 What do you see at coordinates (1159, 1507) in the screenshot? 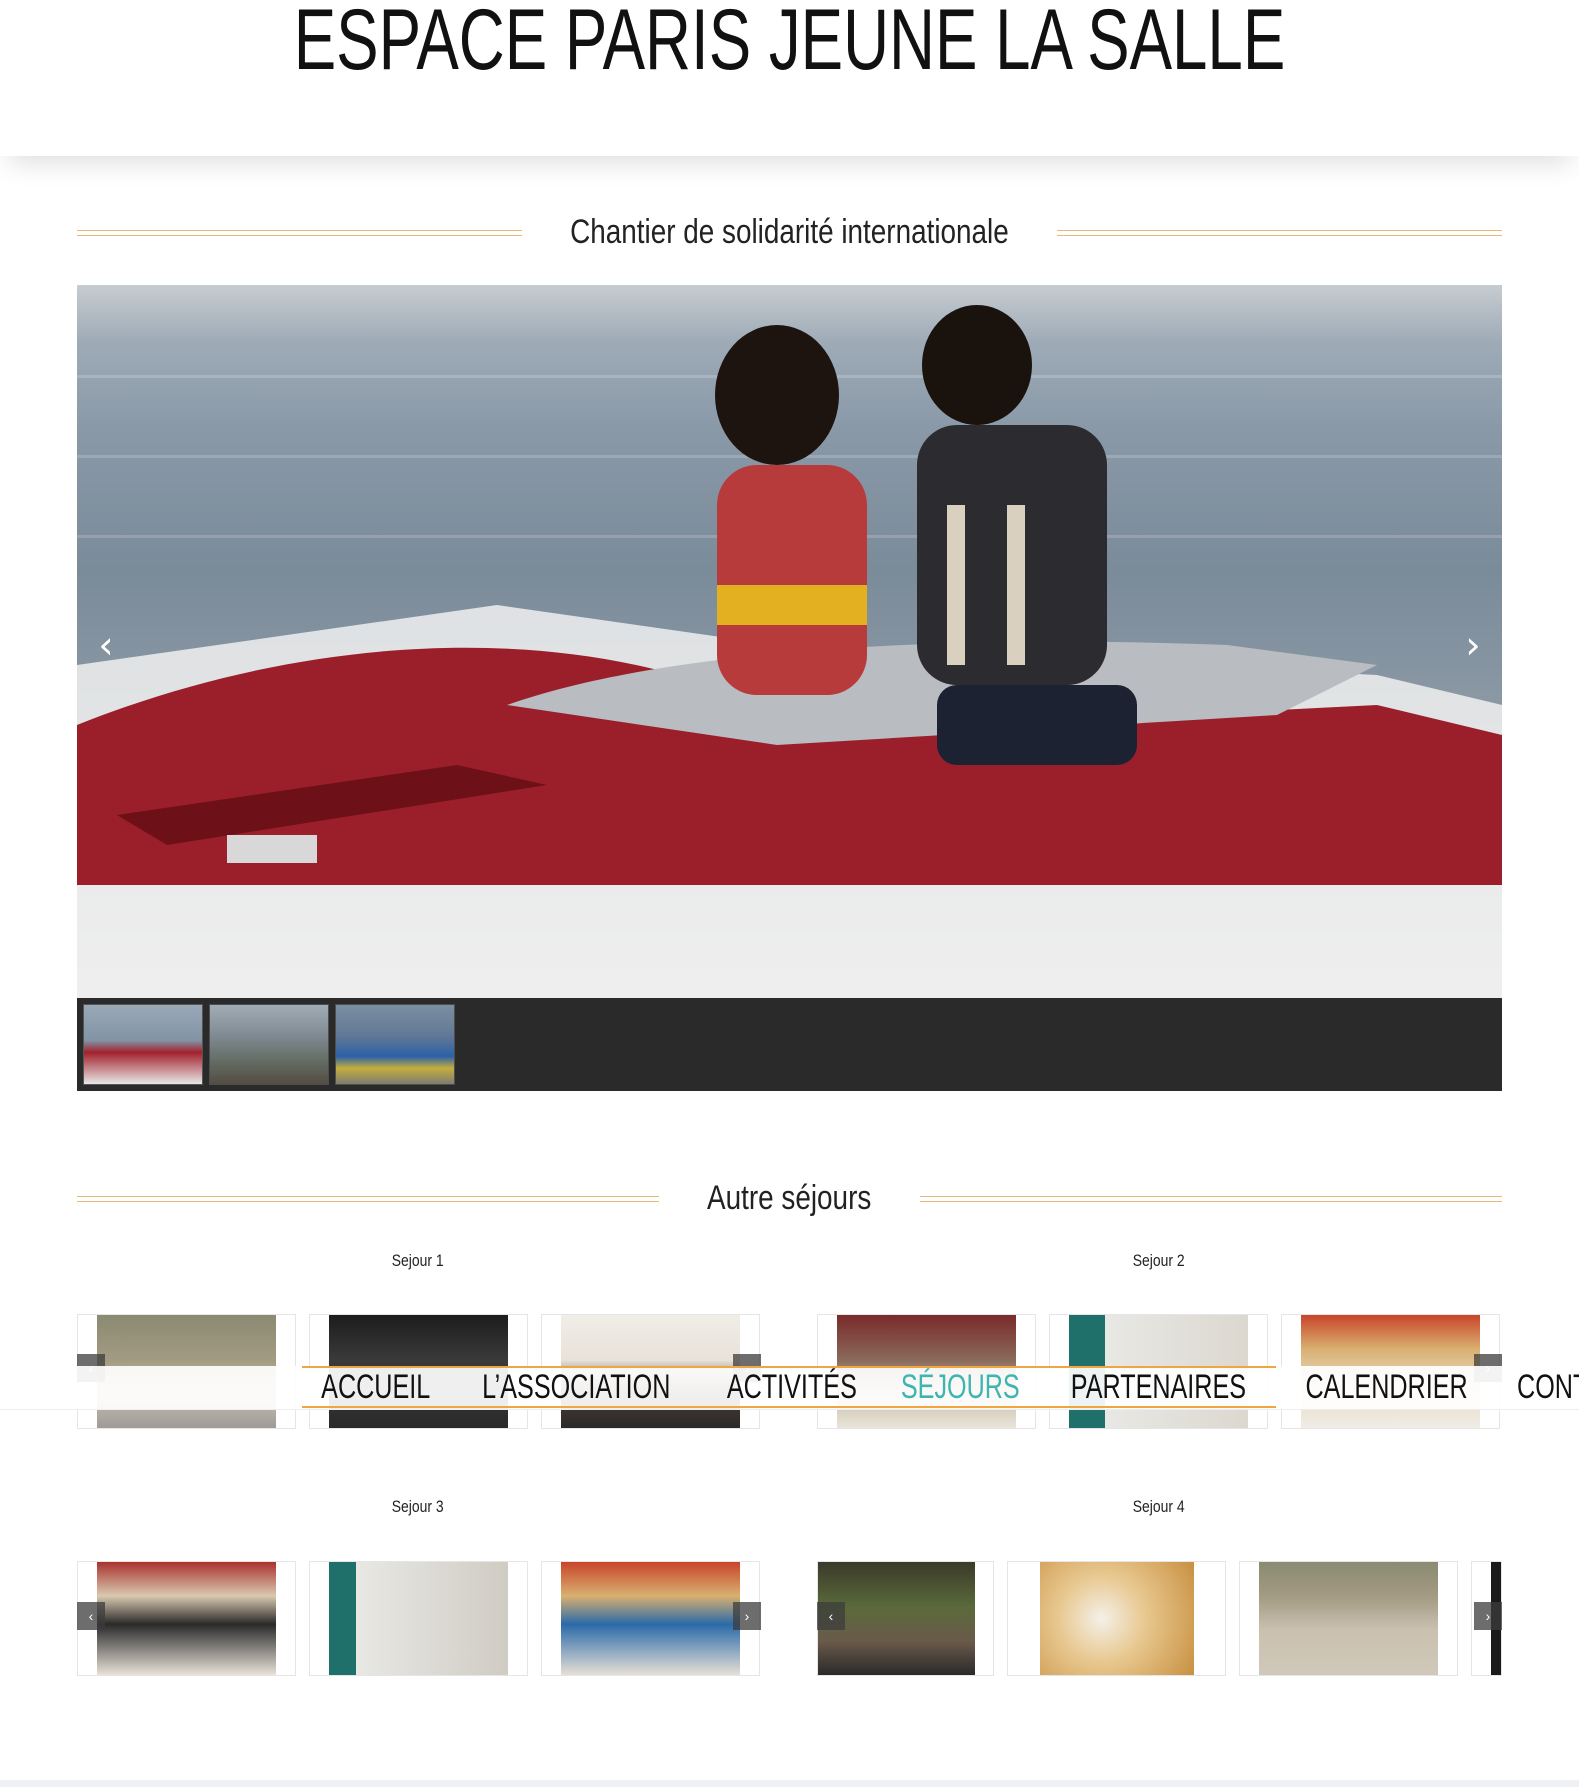
I see `sejour-4-label: Sejour 4` at bounding box center [1159, 1507].